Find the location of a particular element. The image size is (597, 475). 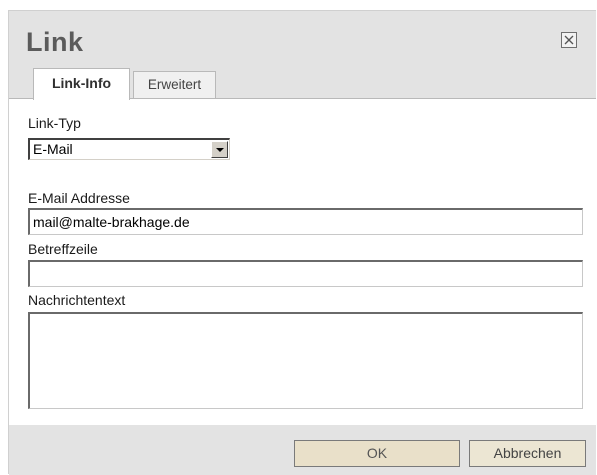

subject-field is located at coordinates (305, 273).